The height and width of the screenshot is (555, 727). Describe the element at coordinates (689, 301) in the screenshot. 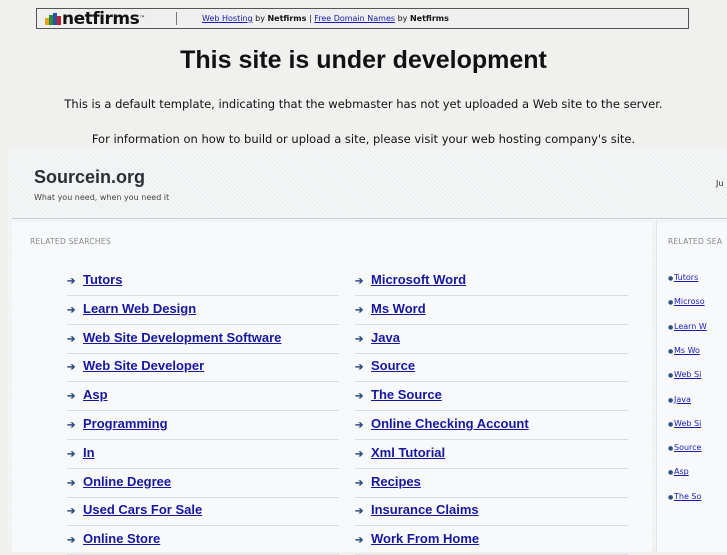

I see `sidebar-related-link: Microso` at that location.